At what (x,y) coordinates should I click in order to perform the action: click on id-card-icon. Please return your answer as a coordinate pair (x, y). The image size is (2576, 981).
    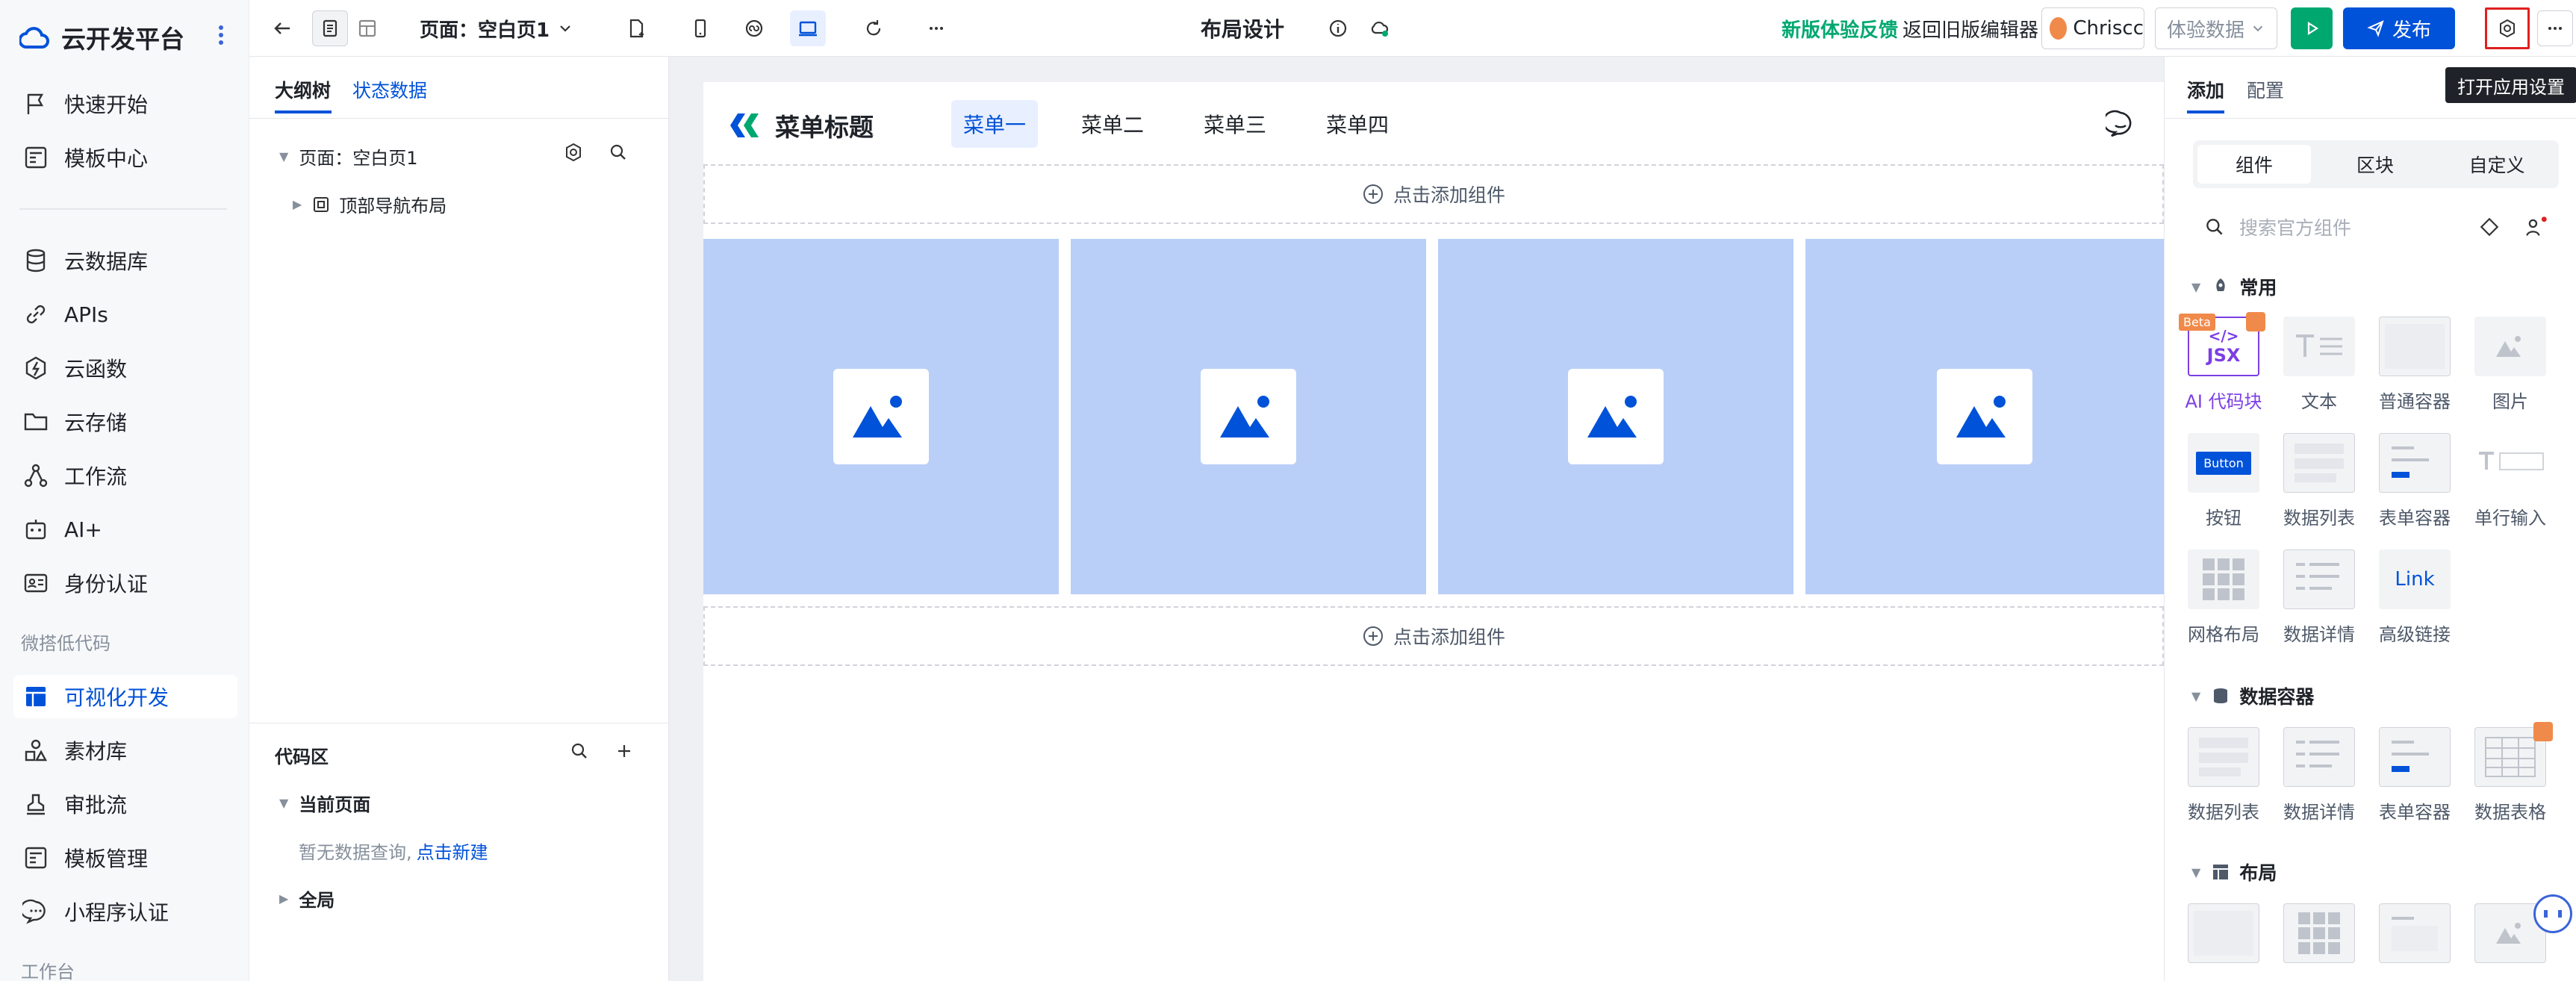
    Looking at the image, I should click on (36, 583).